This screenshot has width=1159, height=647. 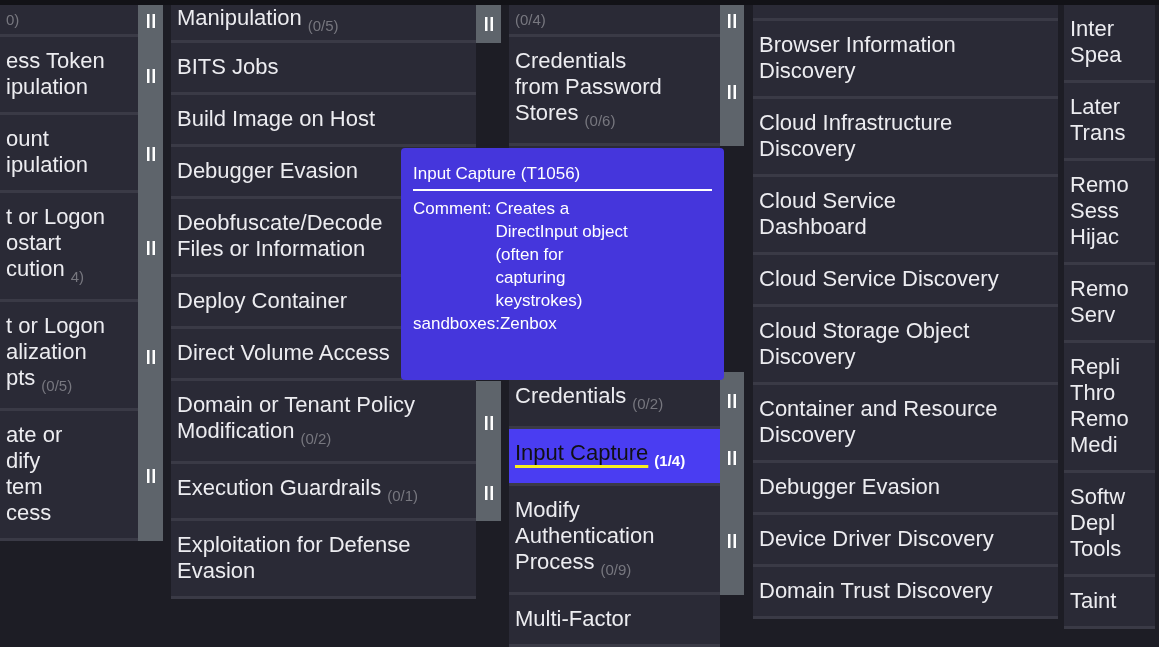 I want to click on technique-cell: Container and Resource Discovery, so click(x=905, y=424).